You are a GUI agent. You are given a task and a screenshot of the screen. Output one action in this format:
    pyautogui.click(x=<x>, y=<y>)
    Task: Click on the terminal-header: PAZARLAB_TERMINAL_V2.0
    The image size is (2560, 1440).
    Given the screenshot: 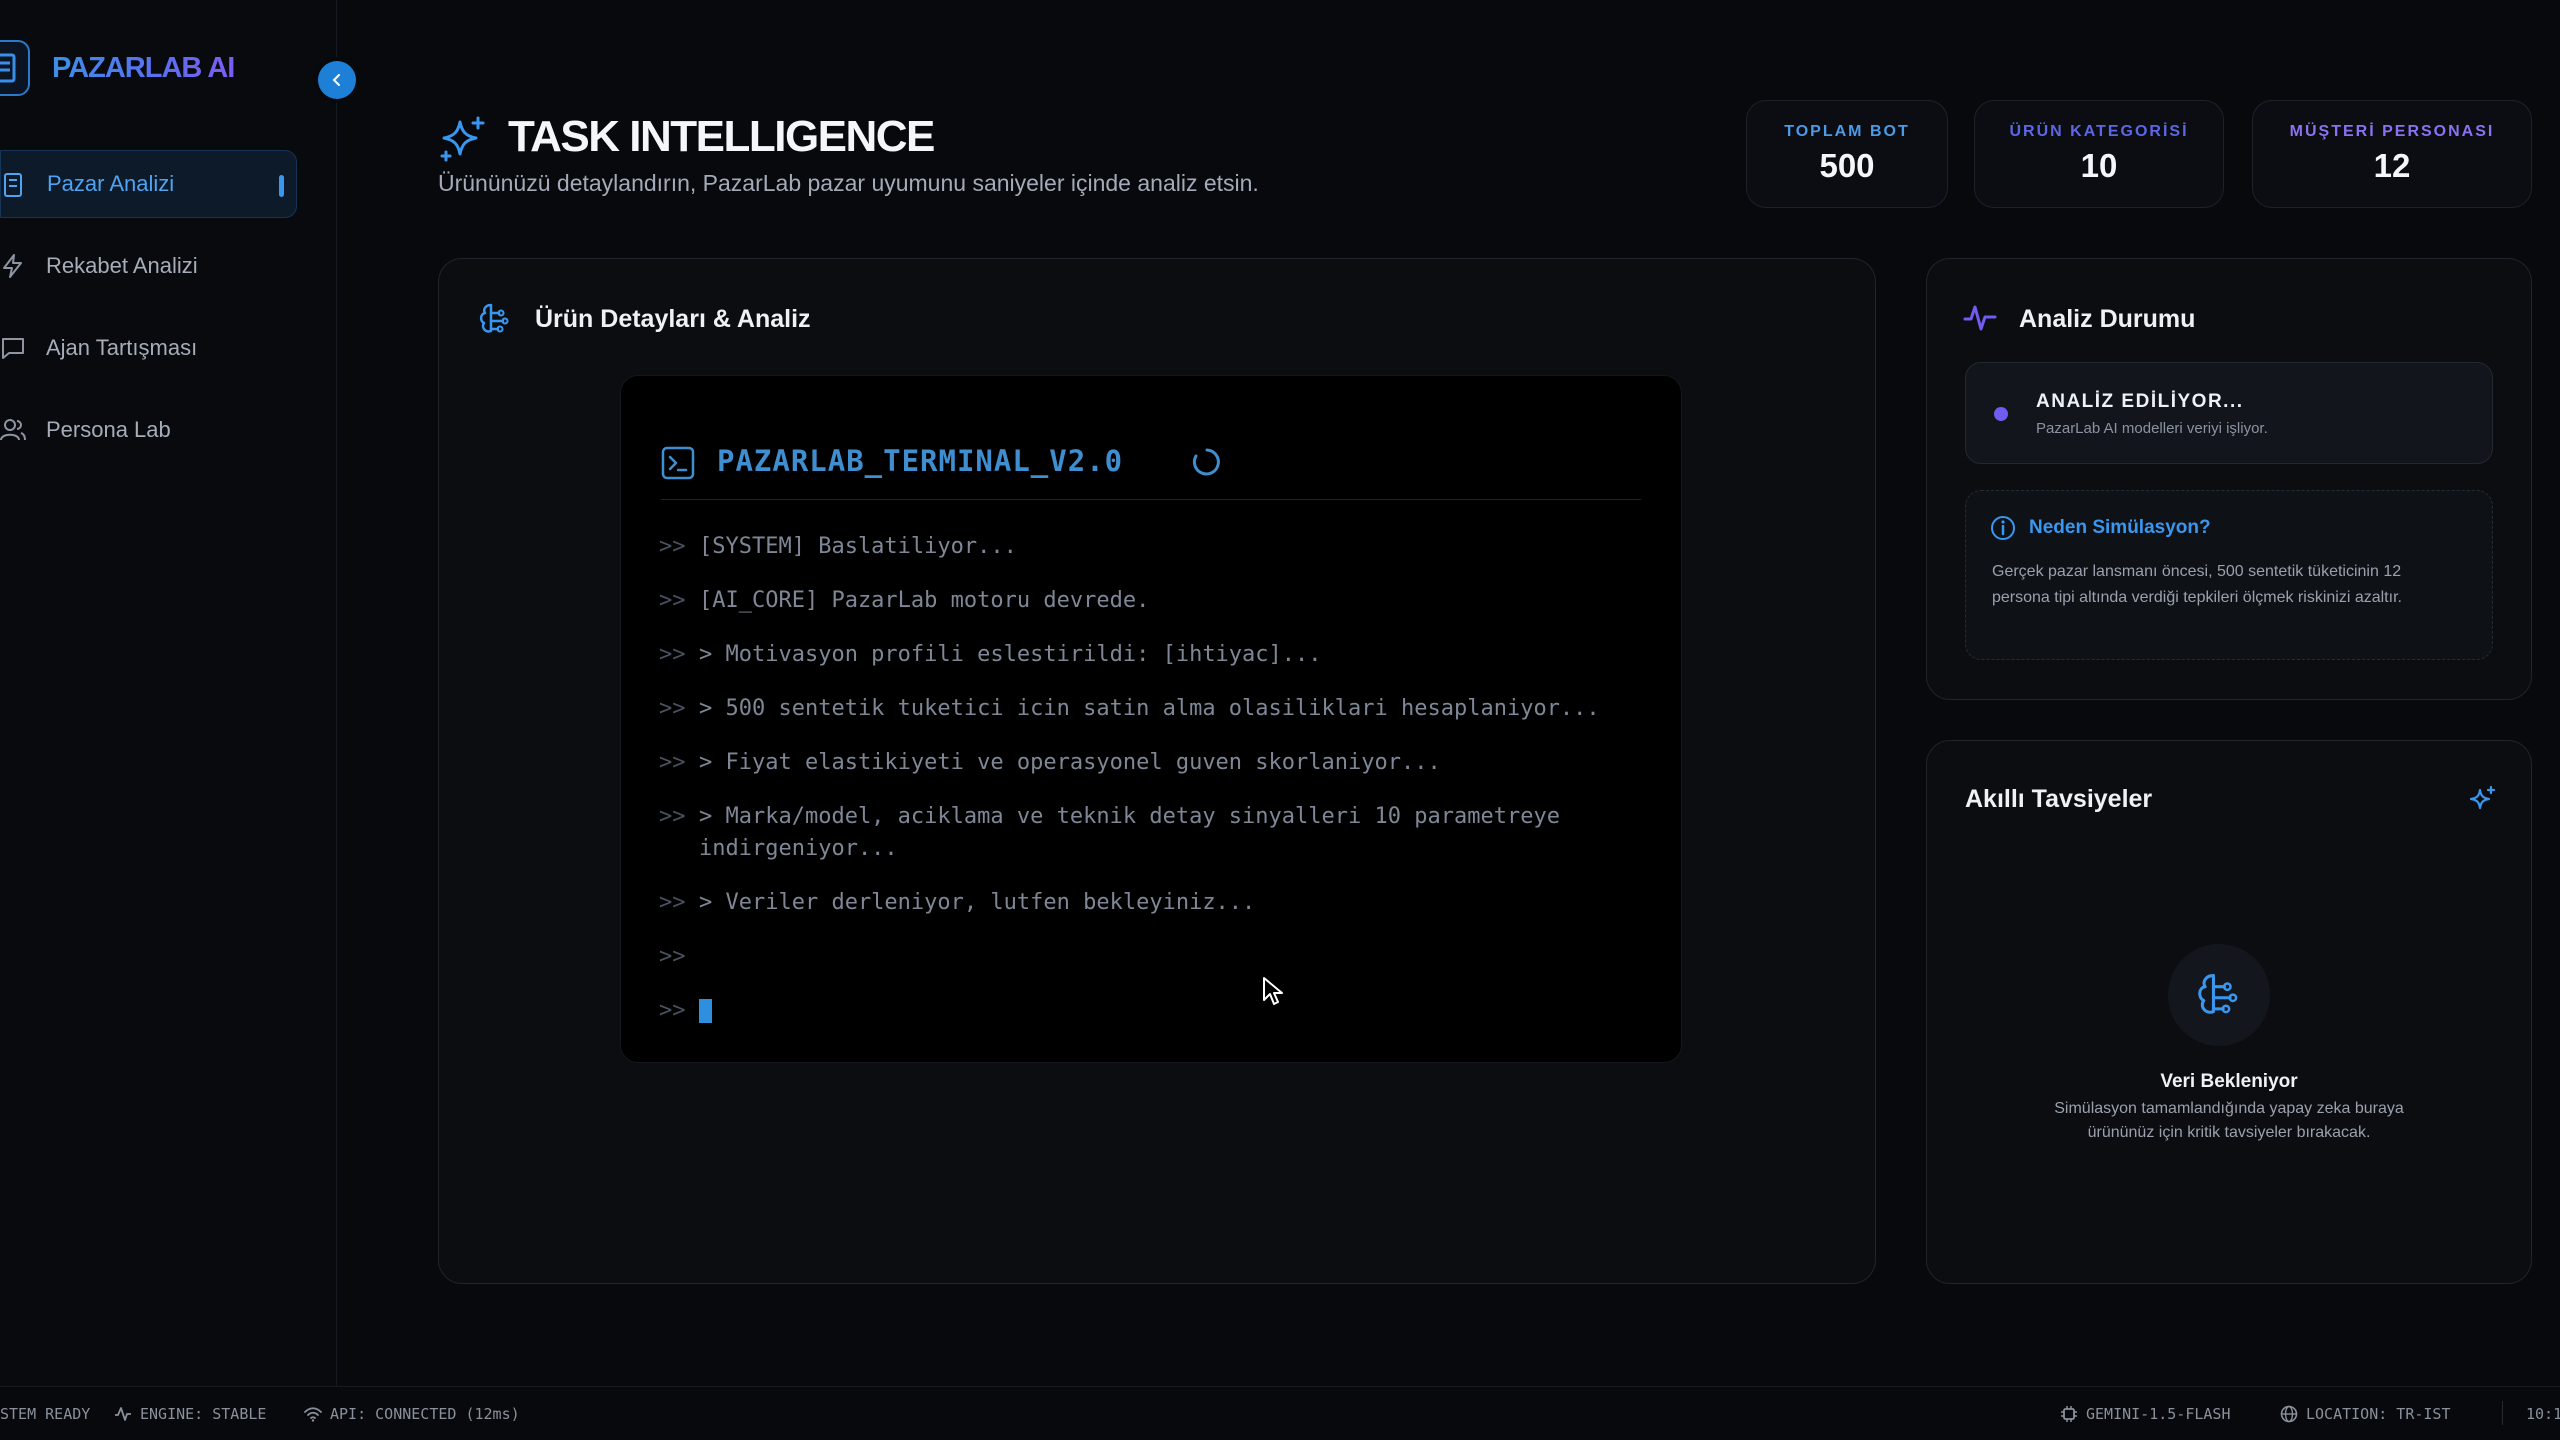 What is the action you would take?
    pyautogui.click(x=1151, y=470)
    